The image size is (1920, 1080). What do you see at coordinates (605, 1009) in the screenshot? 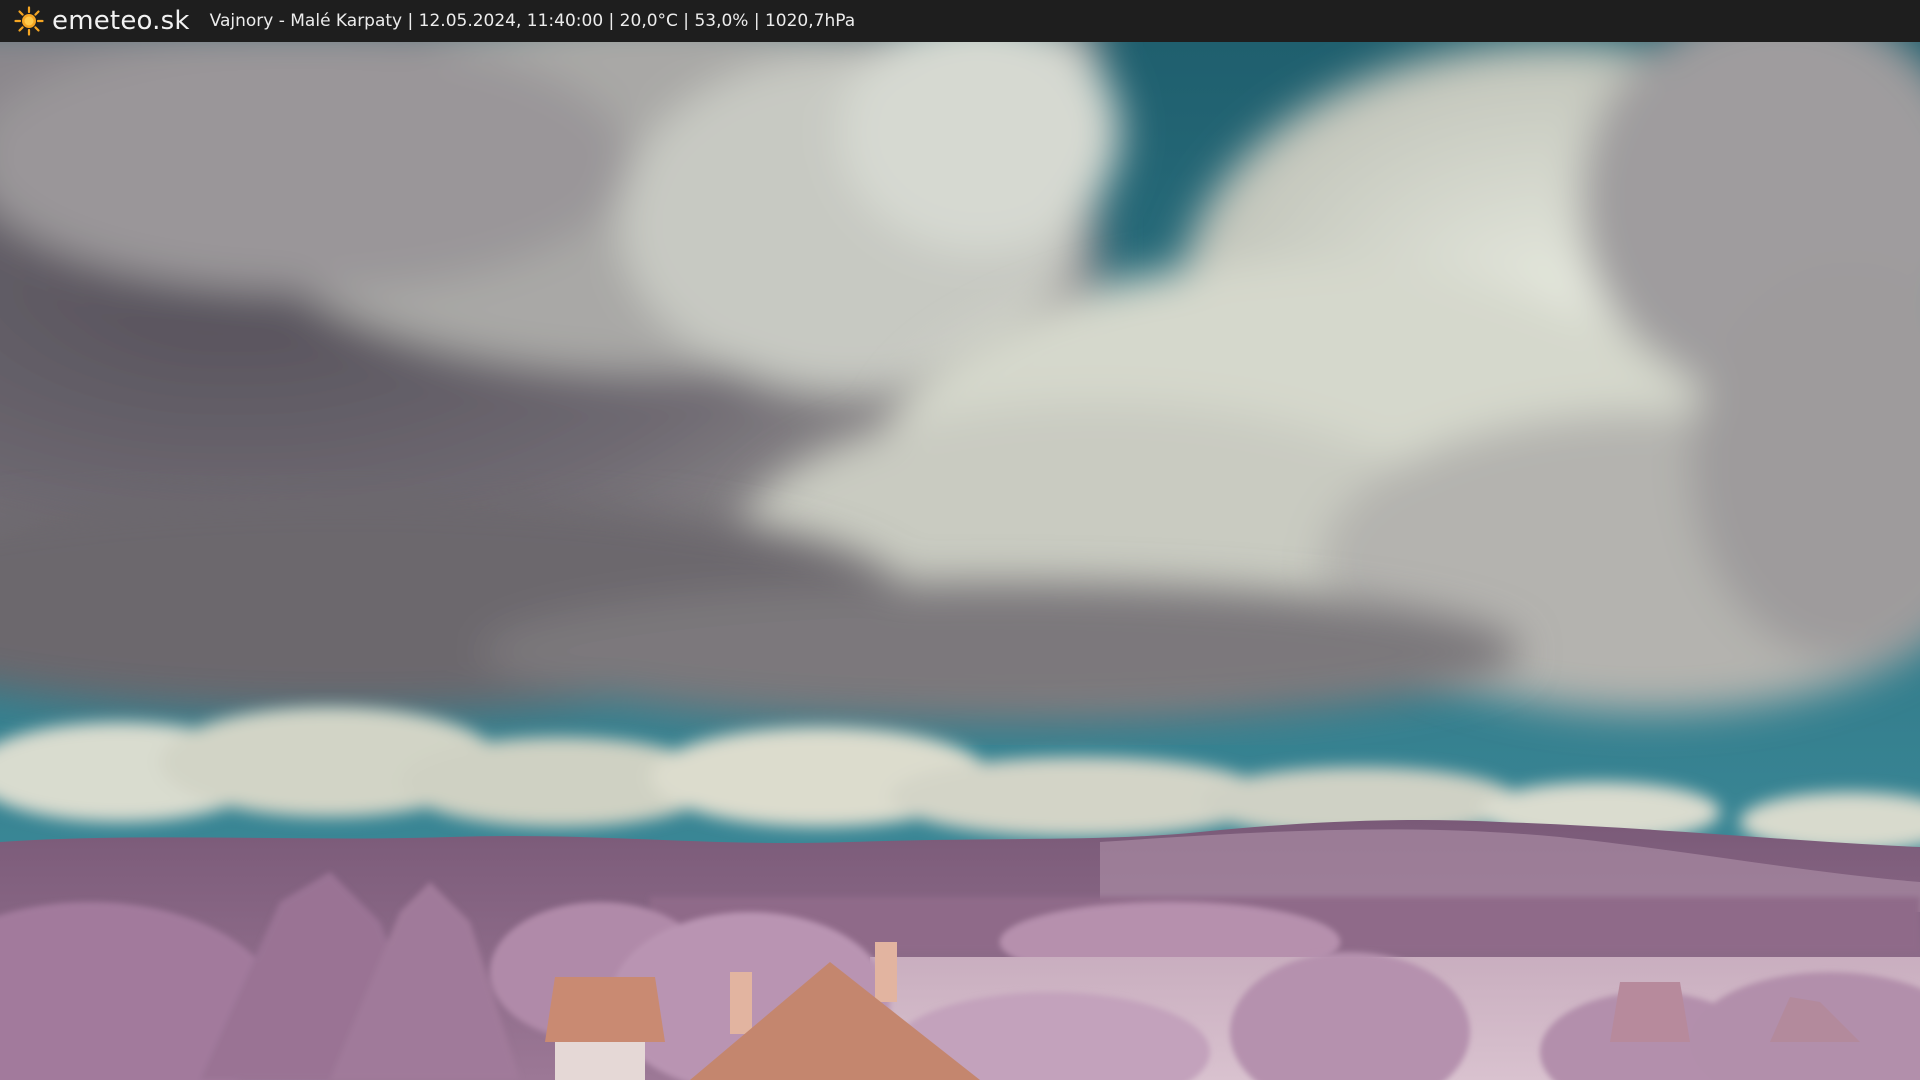
I see `roof-left` at bounding box center [605, 1009].